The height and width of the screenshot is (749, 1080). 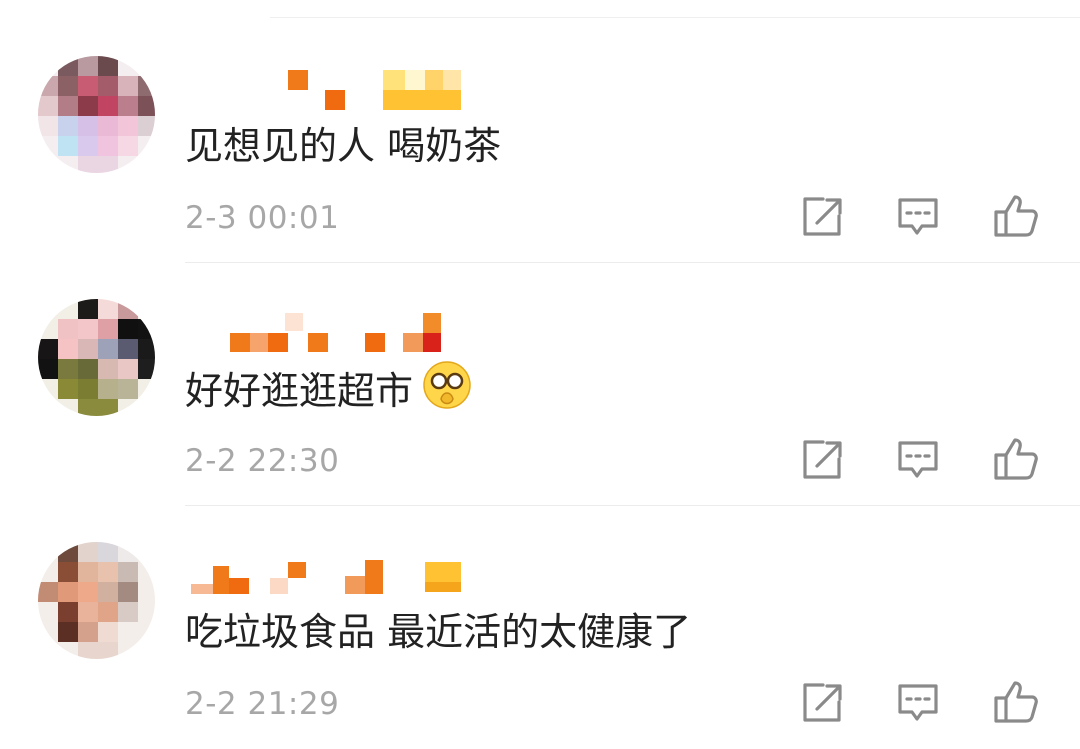 I want to click on facepalm-emoji-icon, so click(x=447, y=390).